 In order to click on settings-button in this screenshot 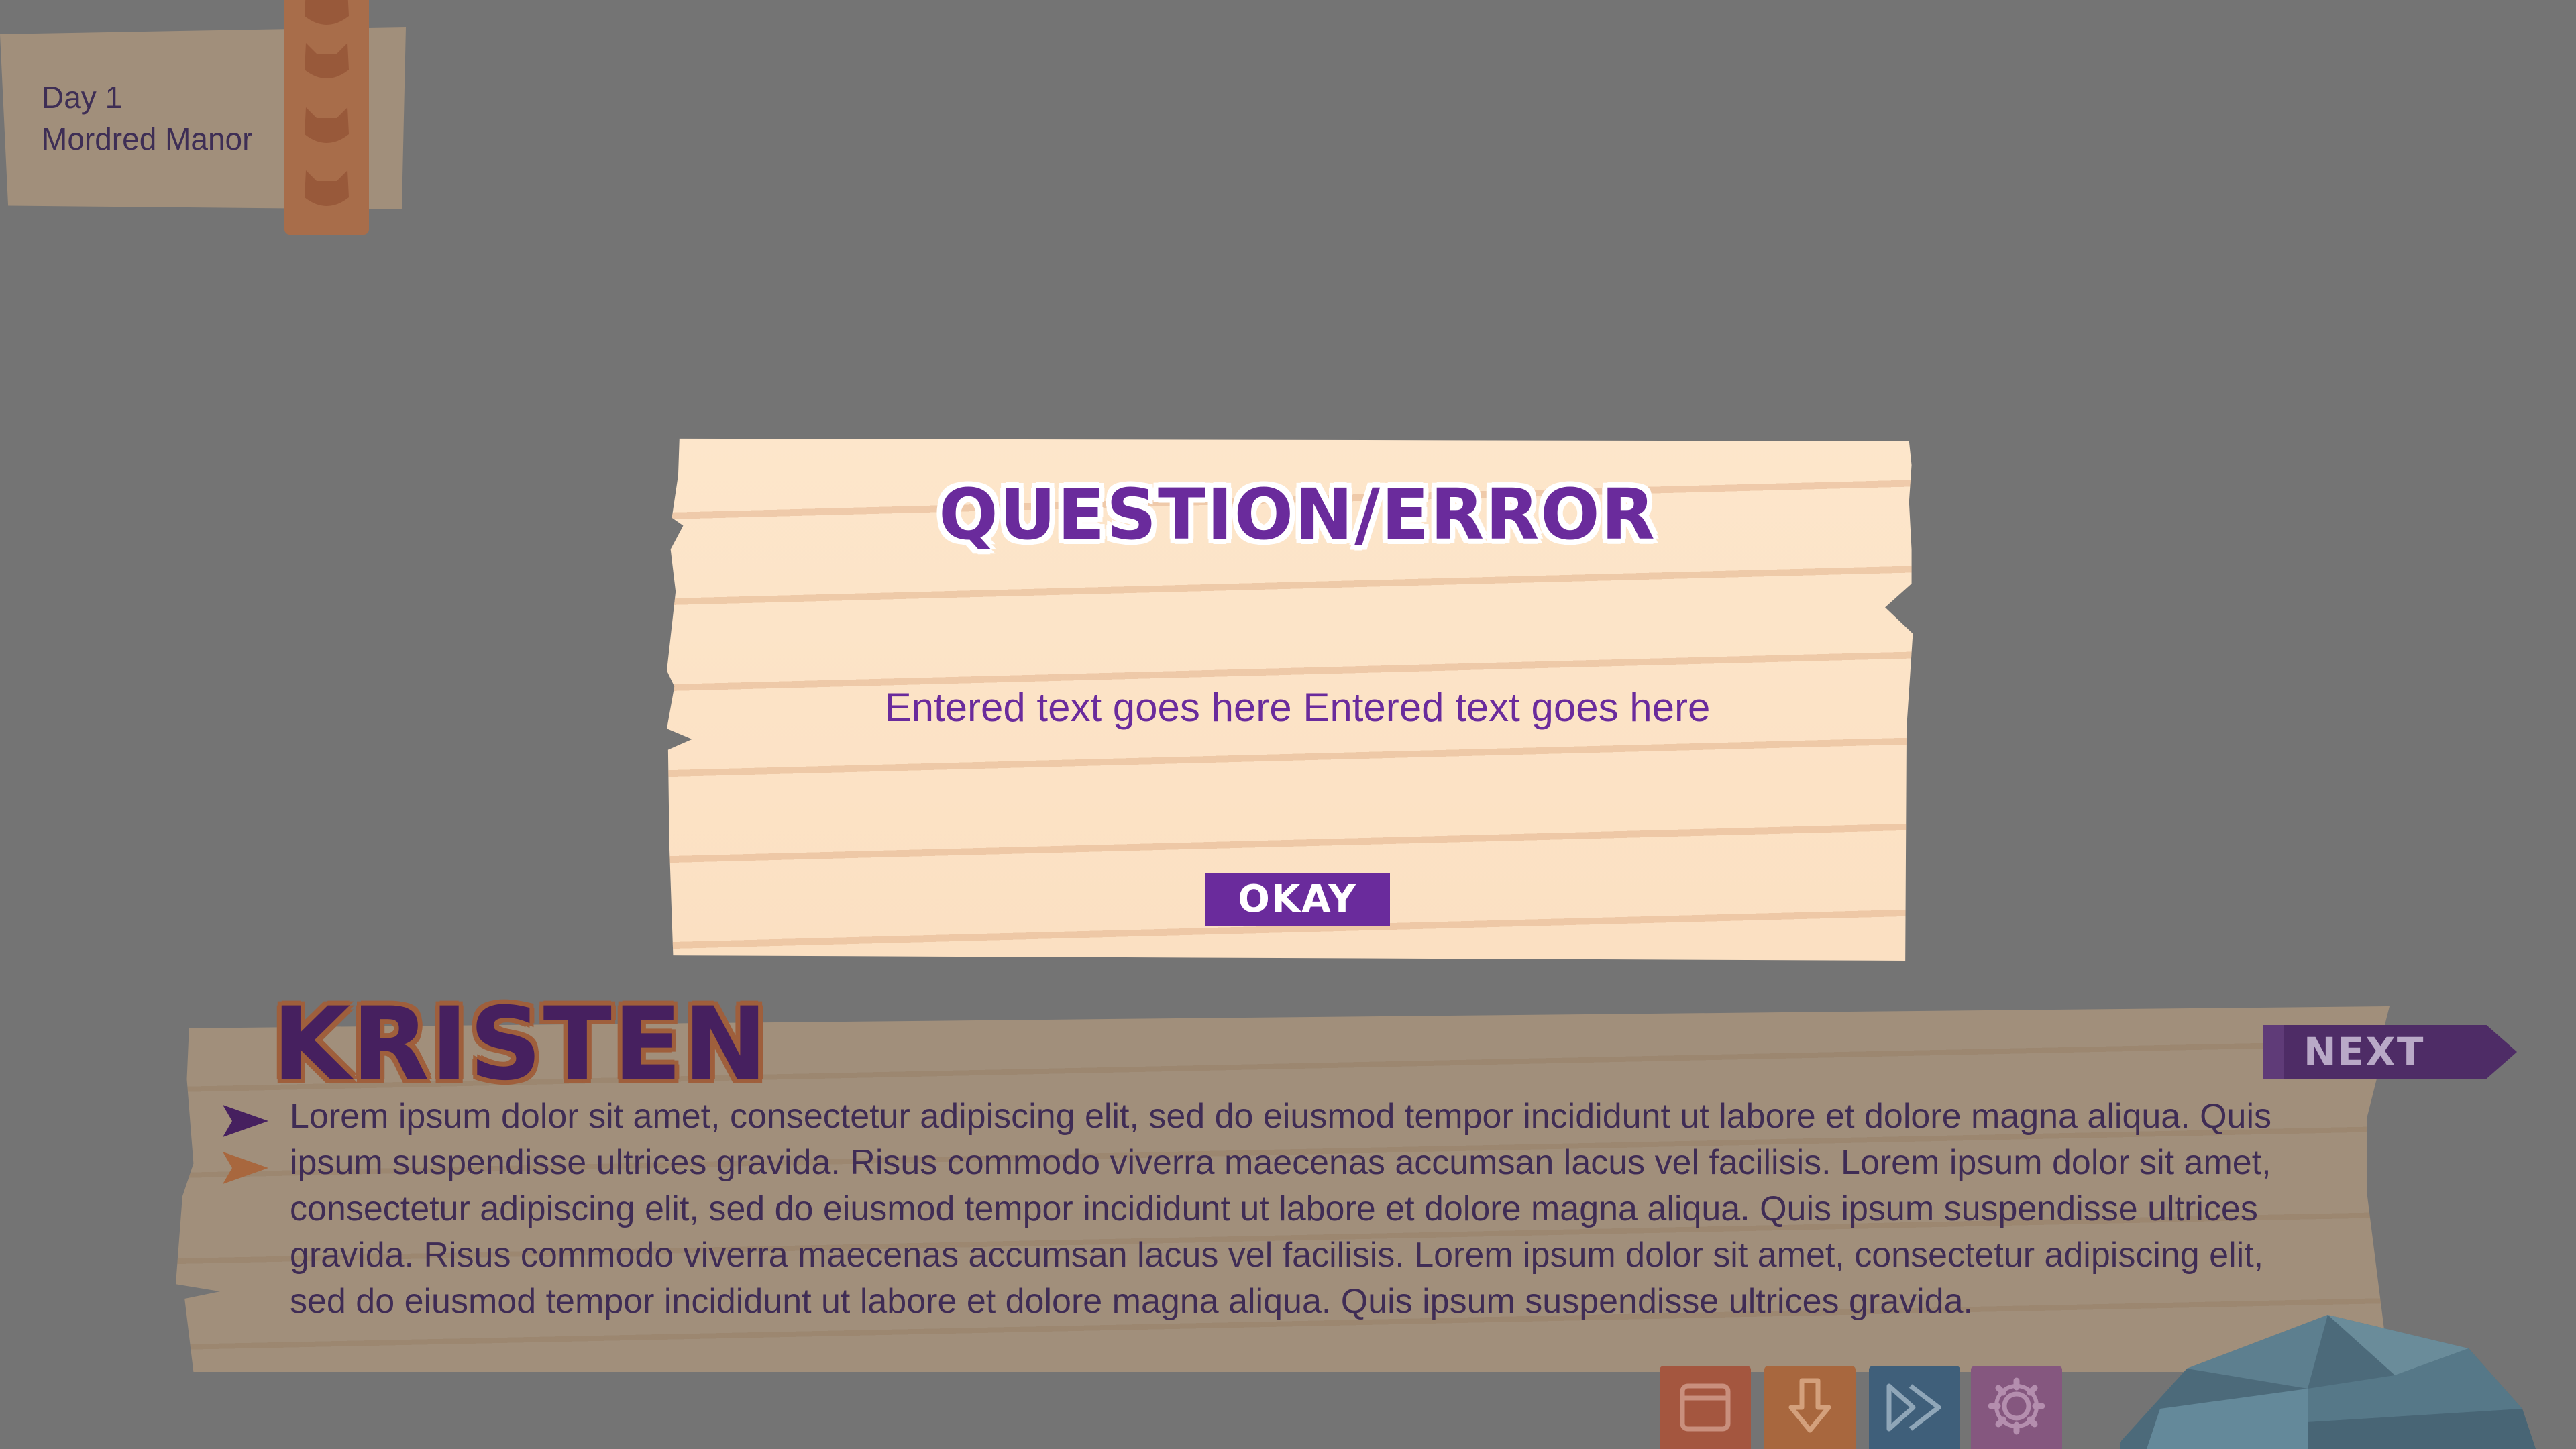, I will do `click(2016, 1407)`.